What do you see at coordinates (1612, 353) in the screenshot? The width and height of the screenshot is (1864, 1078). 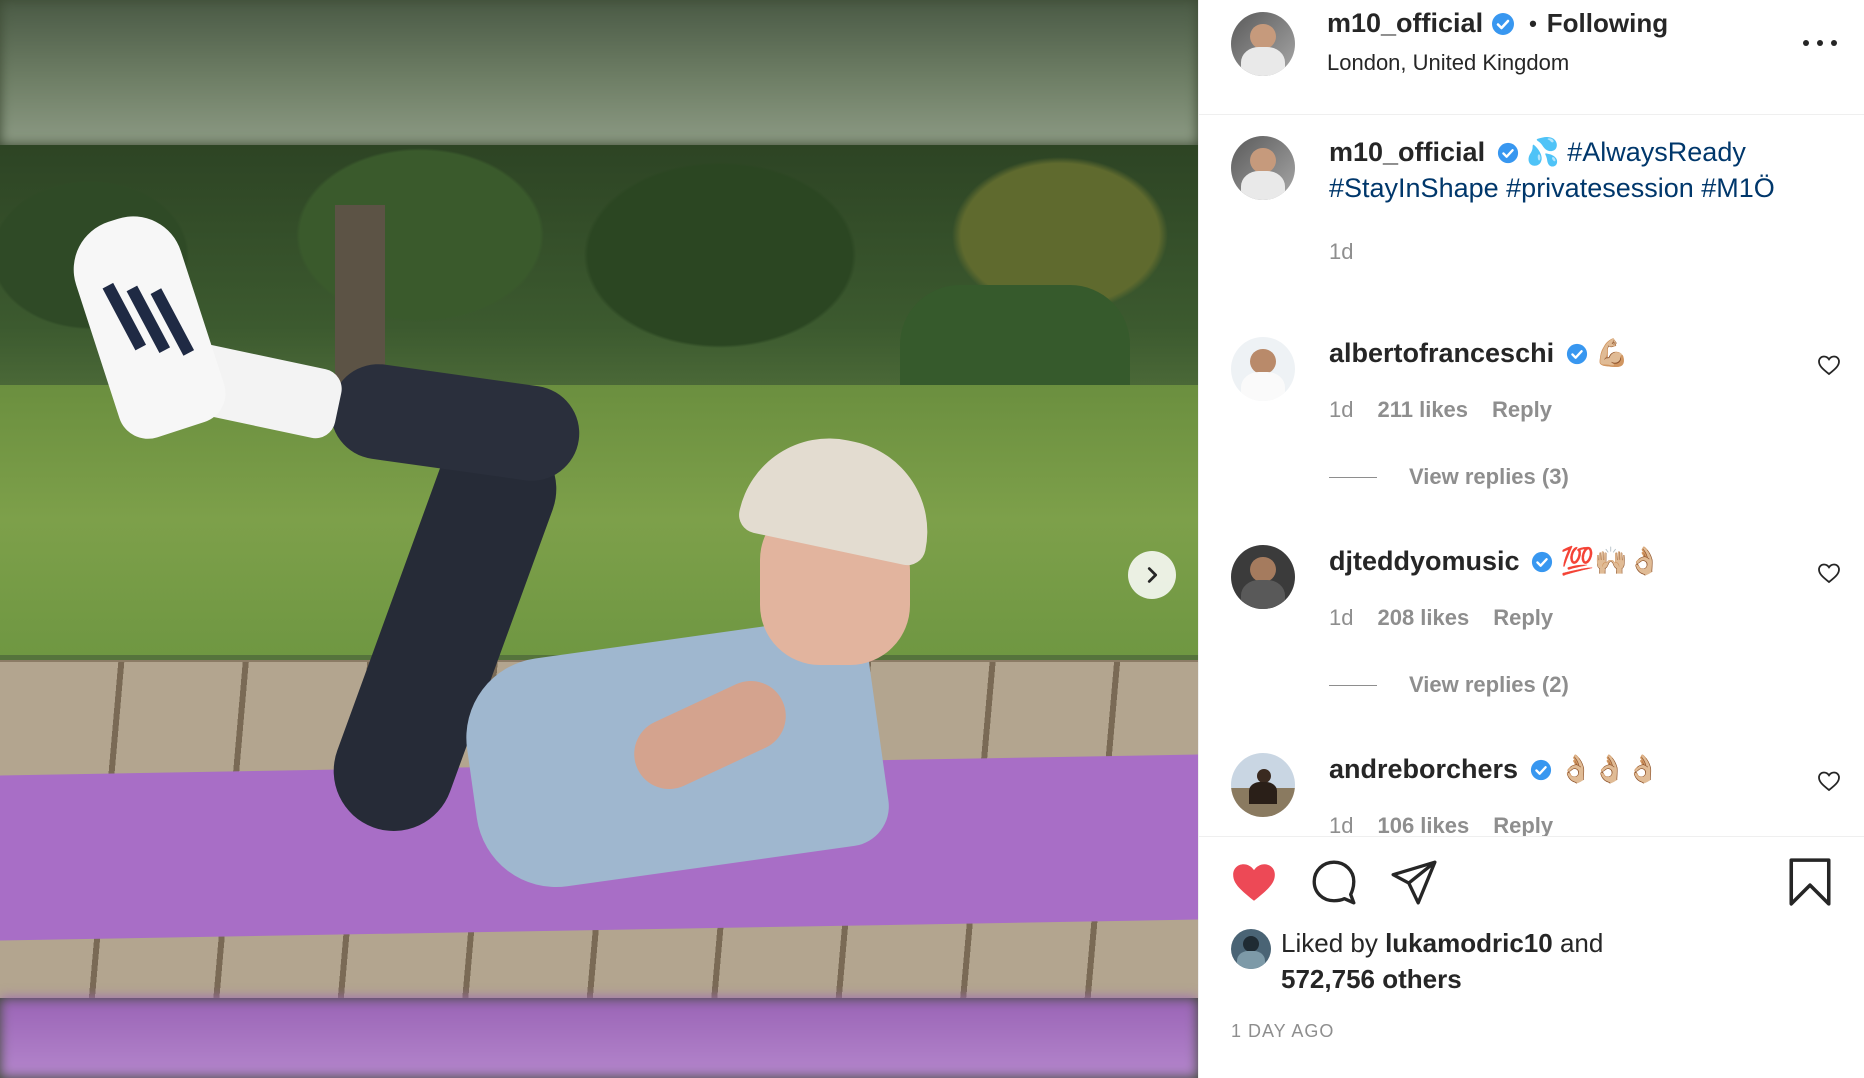 I see `comment-body: 💪🏼` at bounding box center [1612, 353].